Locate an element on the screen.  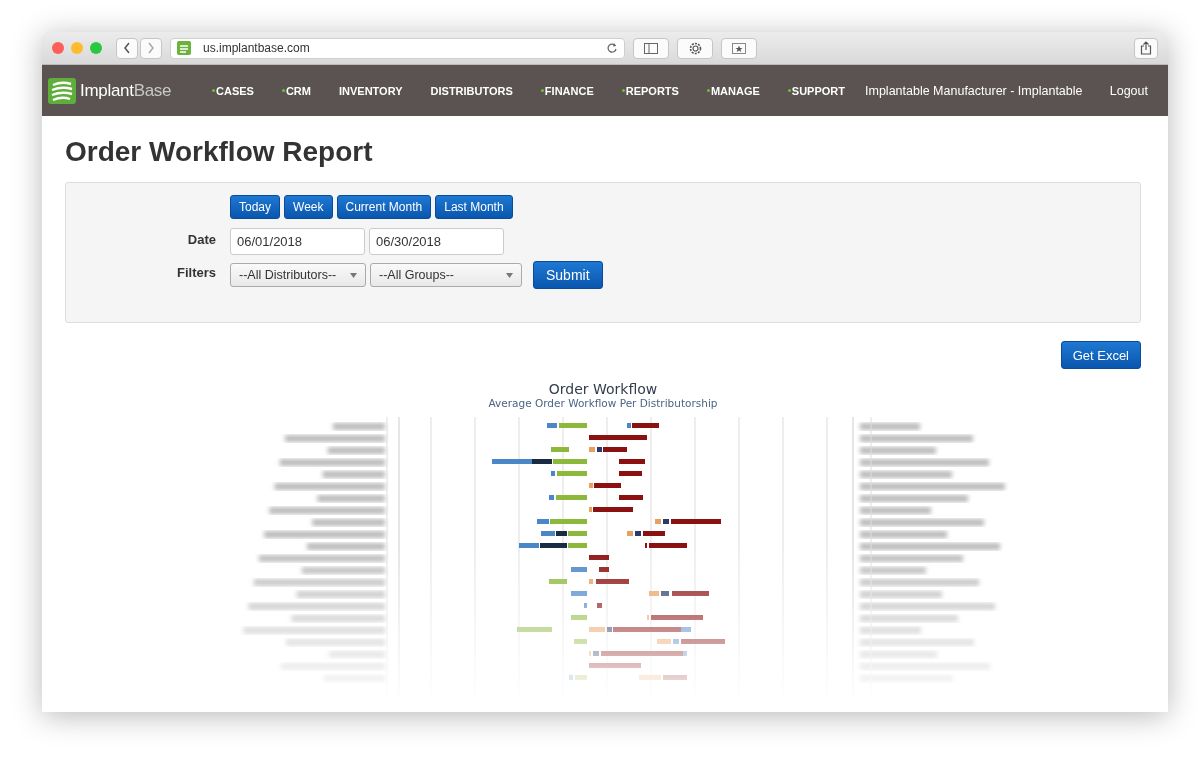
site-favicon-icon is located at coordinates (184, 48).